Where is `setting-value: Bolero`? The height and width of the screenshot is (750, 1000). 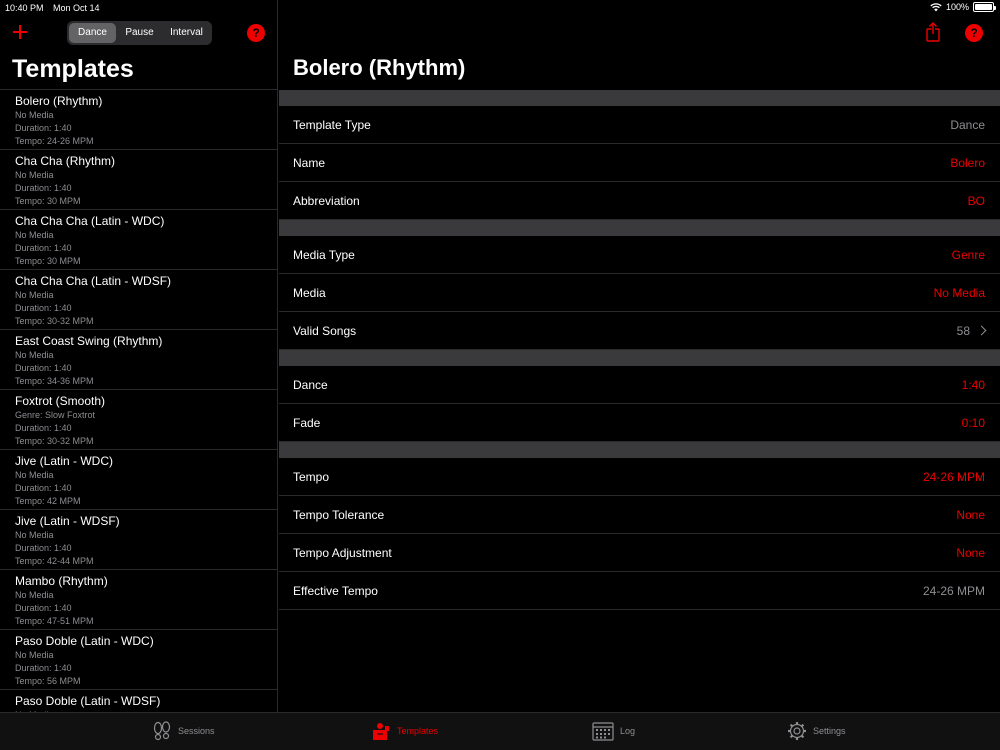 setting-value: Bolero is located at coordinates (967, 162).